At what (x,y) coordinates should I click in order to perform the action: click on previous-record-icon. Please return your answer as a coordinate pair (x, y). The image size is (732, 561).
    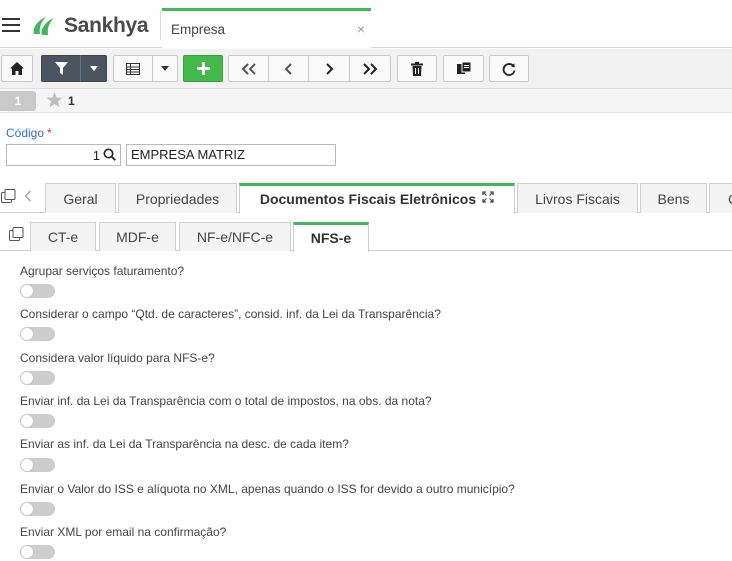
    Looking at the image, I should click on (288, 68).